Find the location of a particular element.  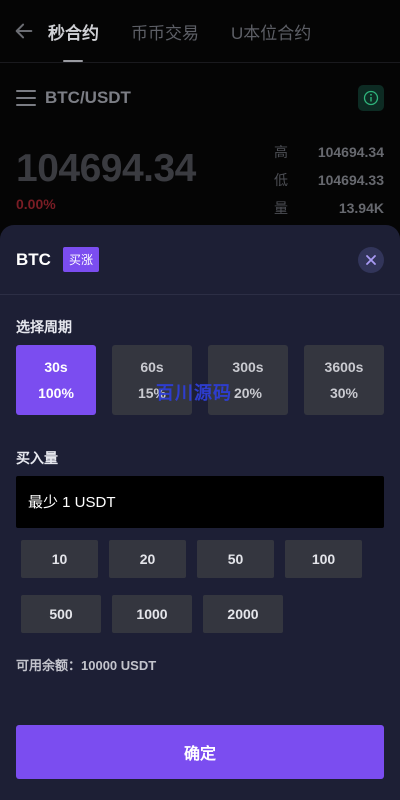

period-time: 60s is located at coordinates (152, 367).